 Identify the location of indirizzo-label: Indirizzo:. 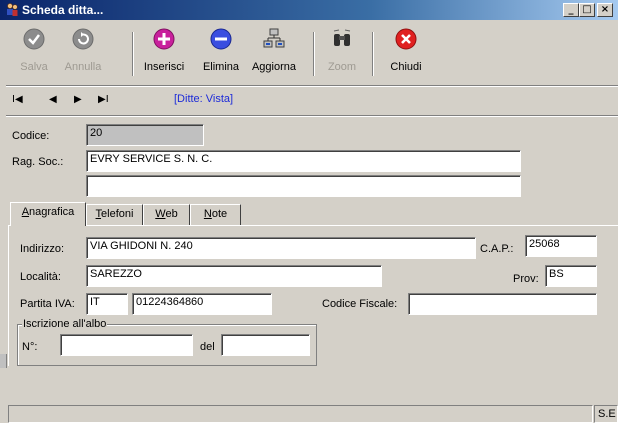
(42, 249).